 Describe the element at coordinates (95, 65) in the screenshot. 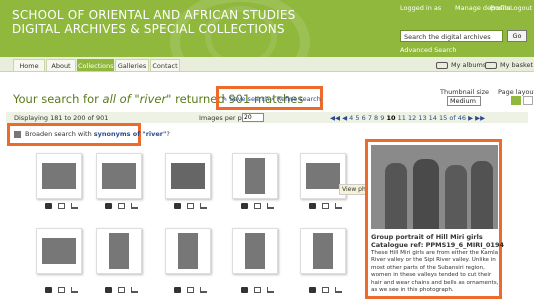

I see `tab-collections: Collections` at that location.